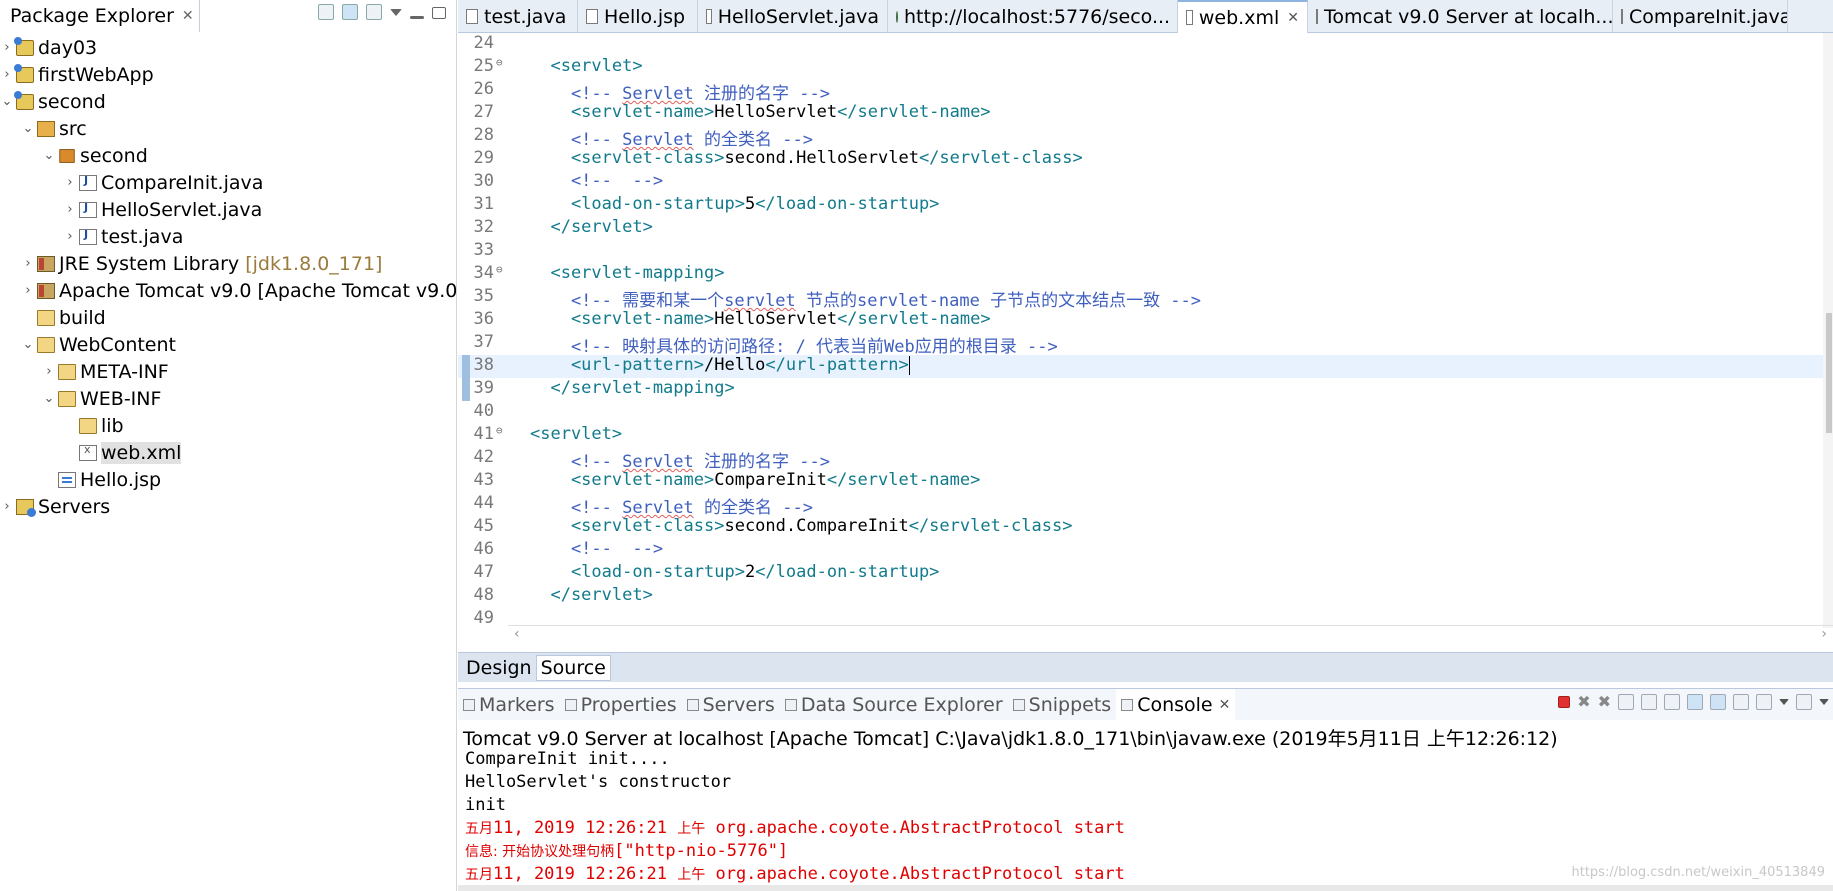 This screenshot has width=1833, height=891. I want to click on open-console-icon, so click(1804, 702).